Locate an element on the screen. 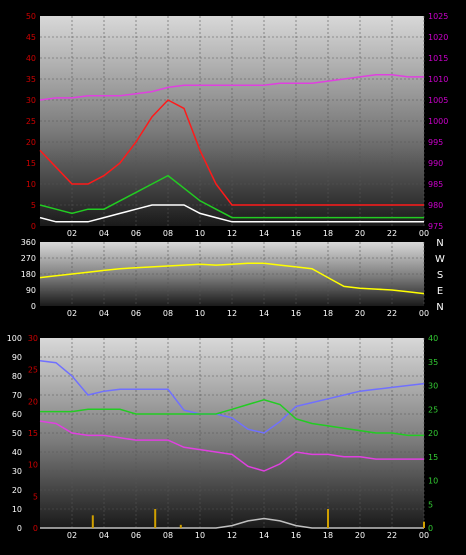 This screenshot has height=555, width=466. windspeed-tick-20: 20 is located at coordinates (31, 142).